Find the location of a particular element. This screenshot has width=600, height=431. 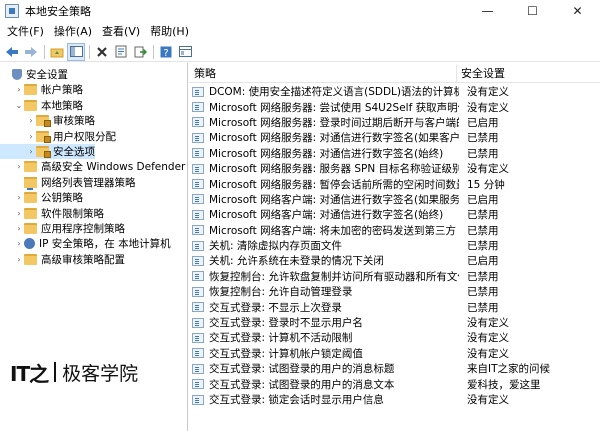

window-controls: — ☐ ✕ is located at coordinates (532, 11).